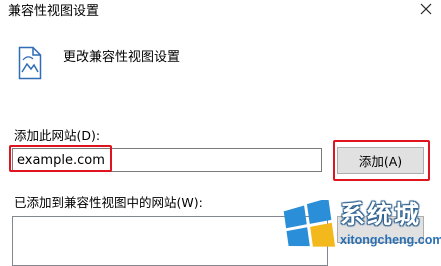  I want to click on document-settings-icon, so click(30, 63).